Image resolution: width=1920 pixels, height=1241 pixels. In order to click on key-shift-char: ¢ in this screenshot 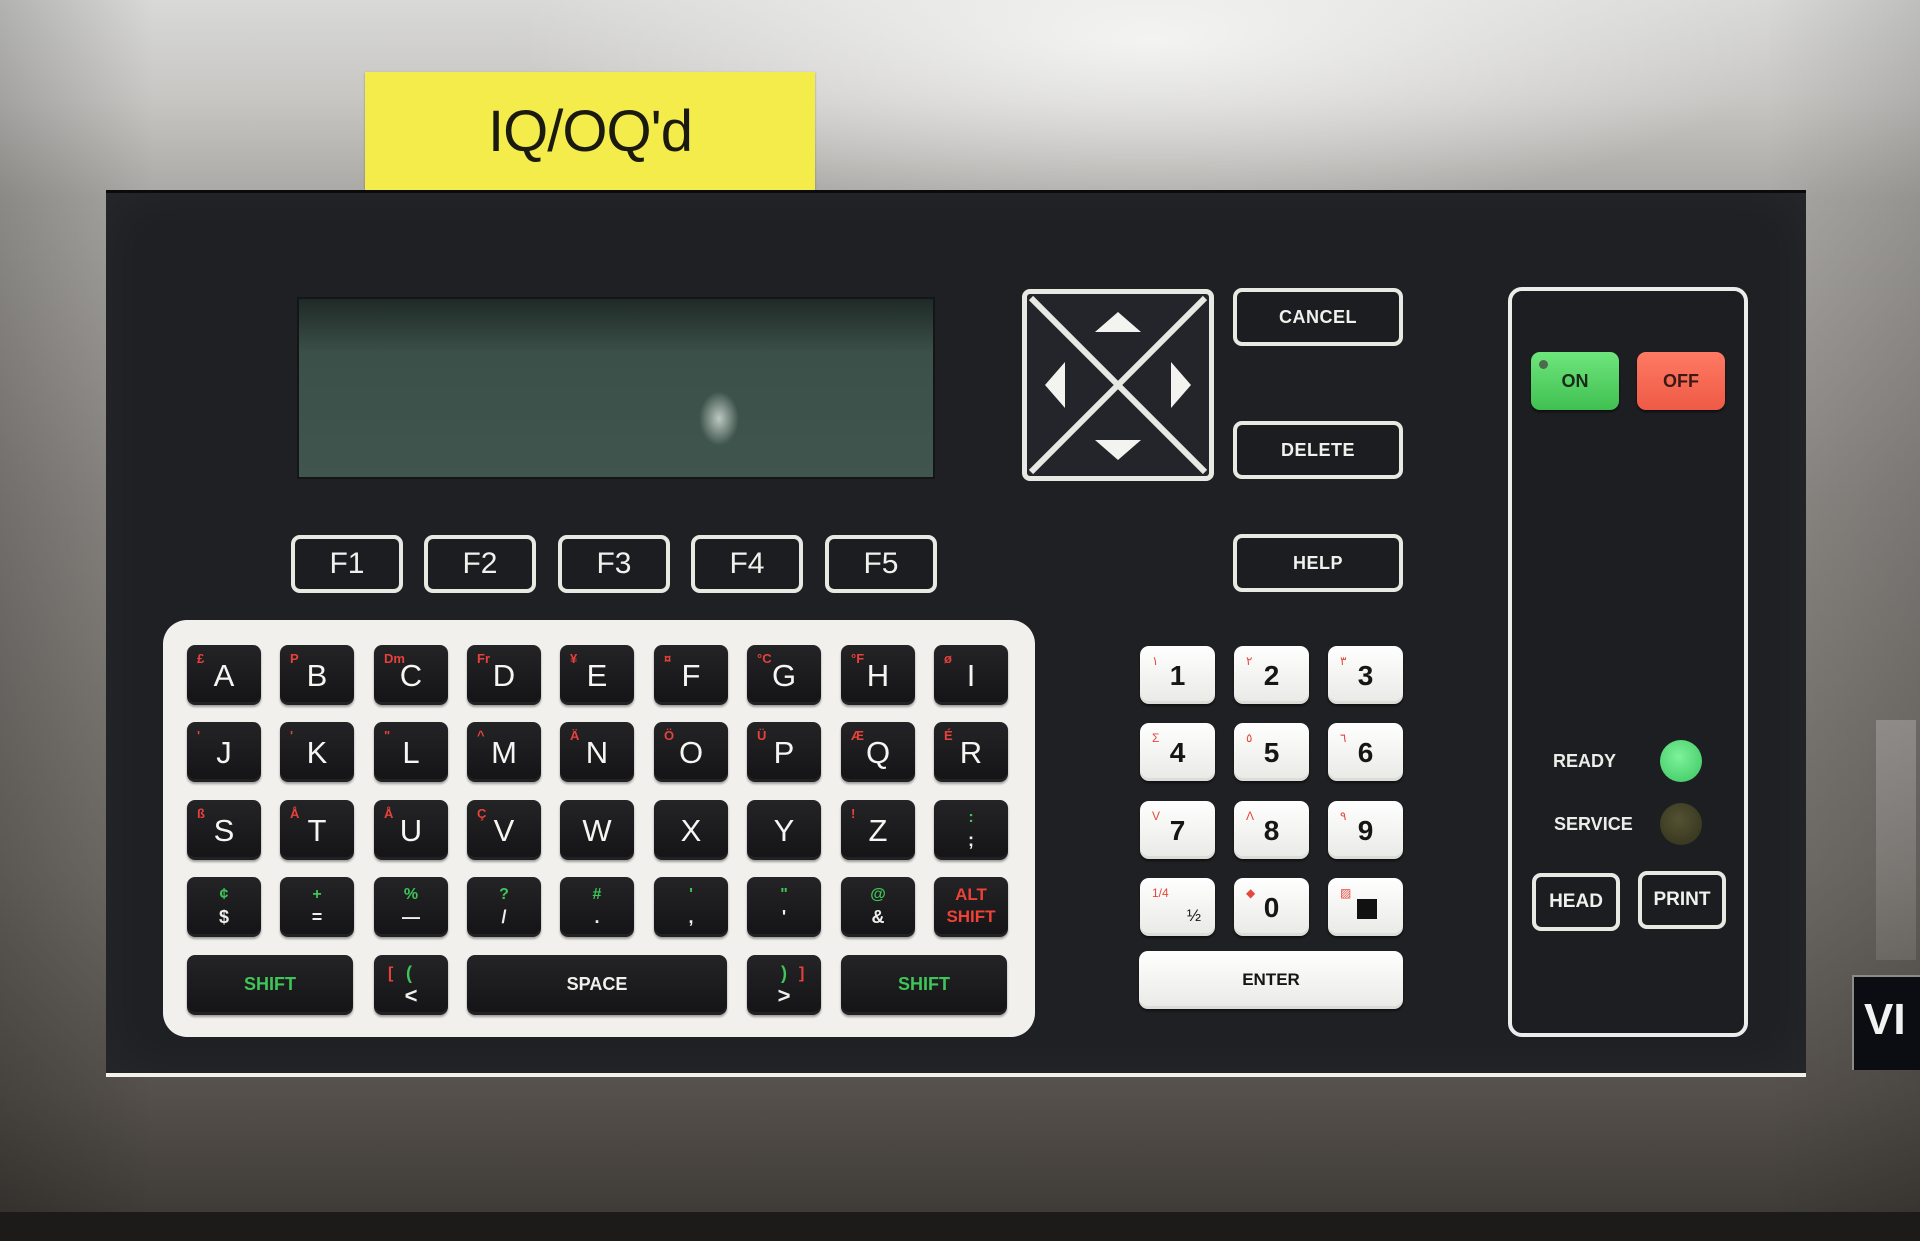, I will do `click(224, 894)`.